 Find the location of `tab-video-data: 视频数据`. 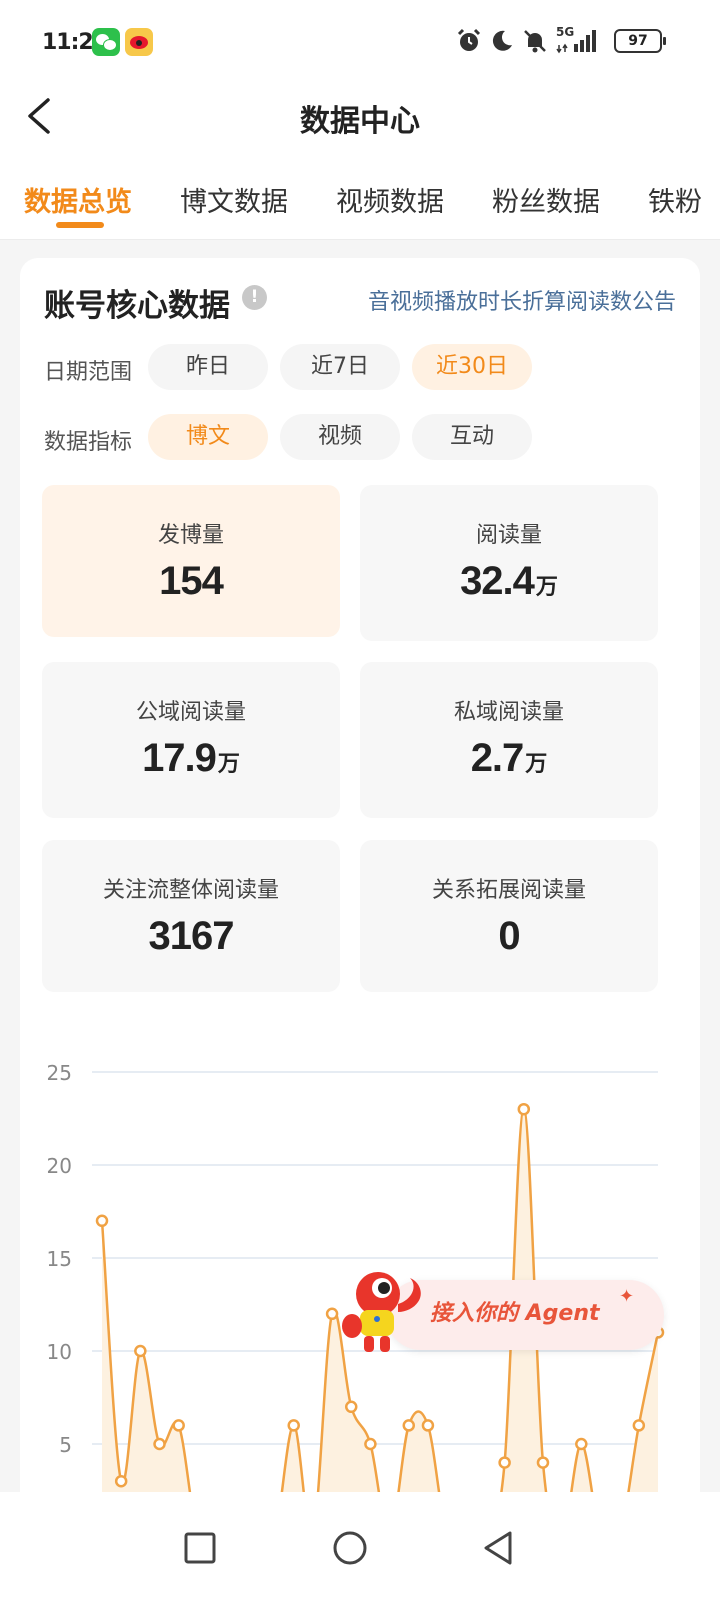

tab-video-data: 视频数据 is located at coordinates (390, 199).